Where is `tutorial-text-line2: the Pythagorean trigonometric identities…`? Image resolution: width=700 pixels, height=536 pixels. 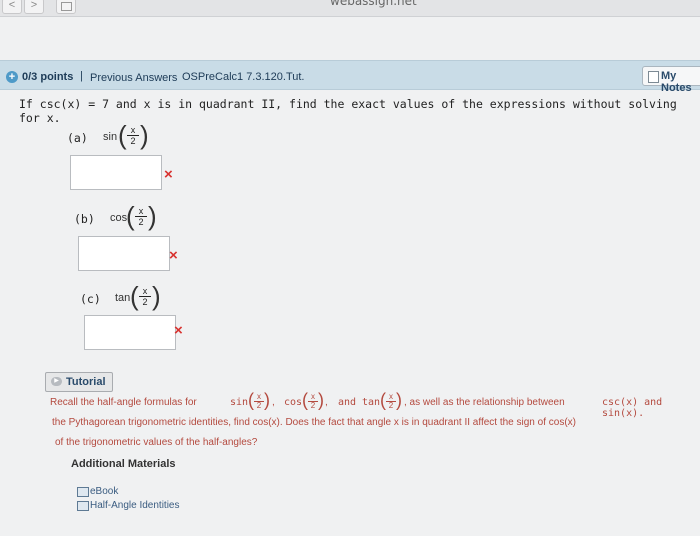 tutorial-text-line2: the Pythagorean trigonometric identities… is located at coordinates (314, 422).